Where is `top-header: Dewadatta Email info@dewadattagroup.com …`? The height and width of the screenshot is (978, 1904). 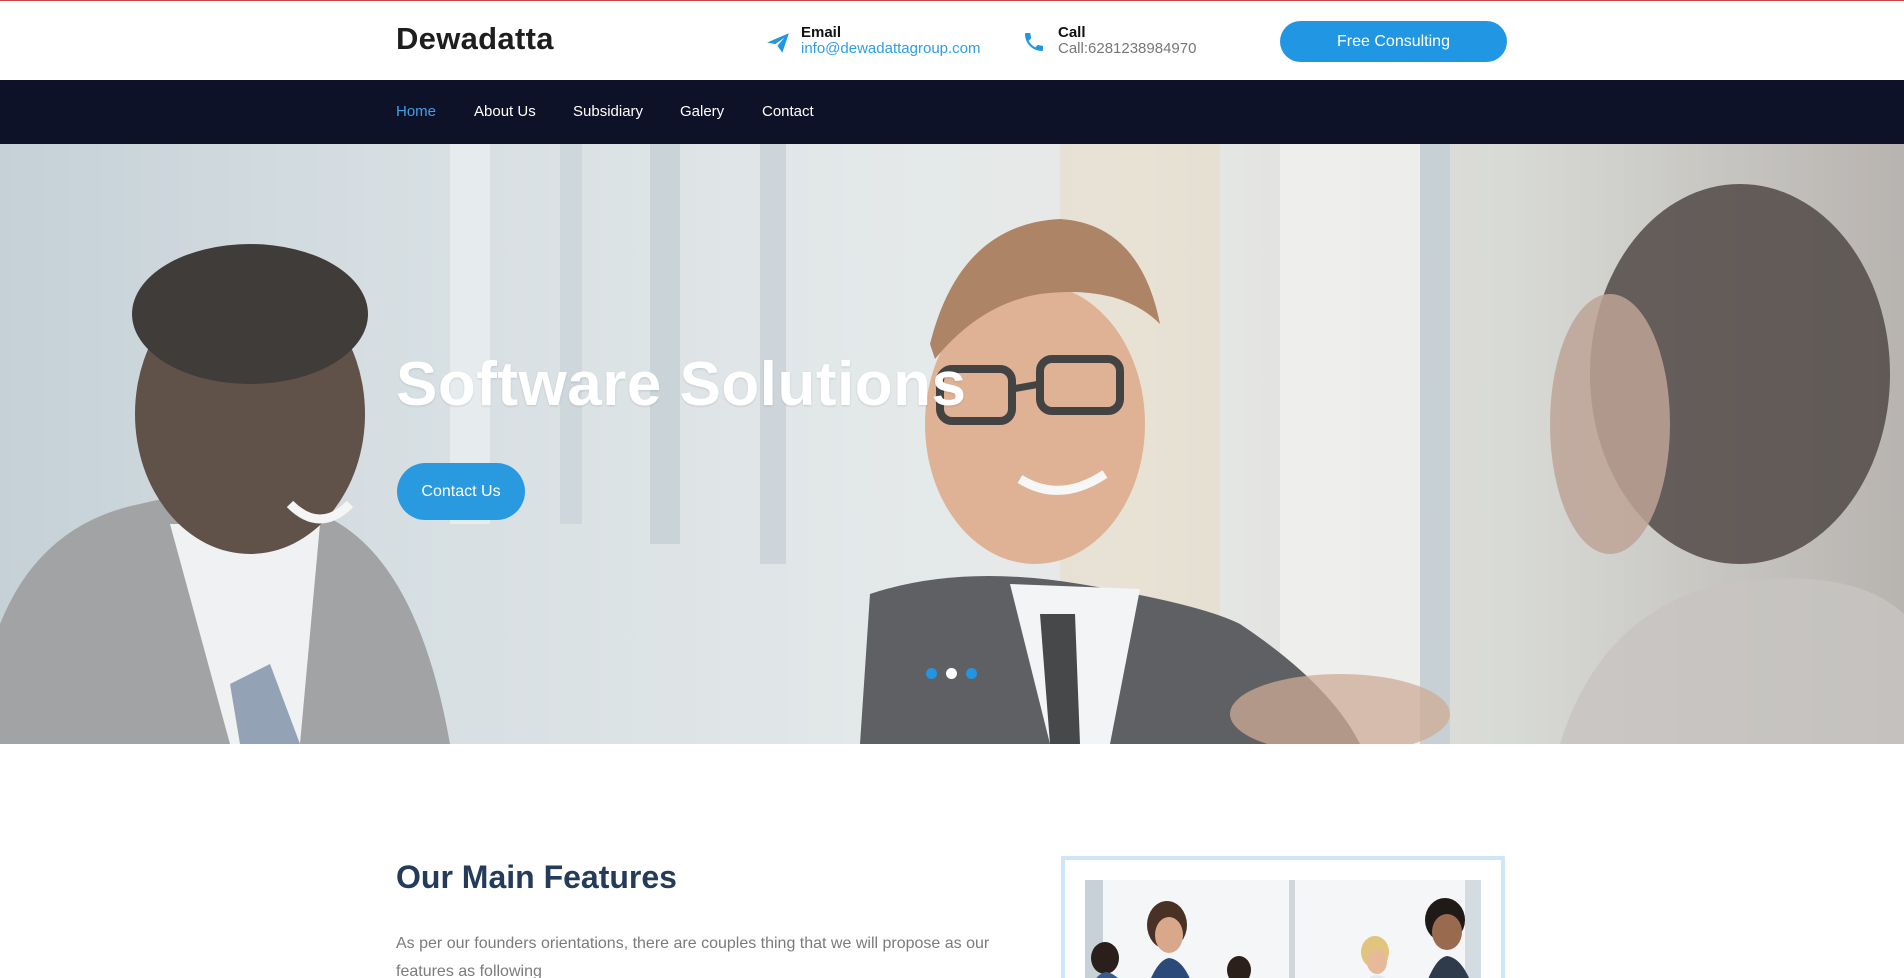
top-header: Dewadatta Email info@dewadattagroup.com … is located at coordinates (952, 41).